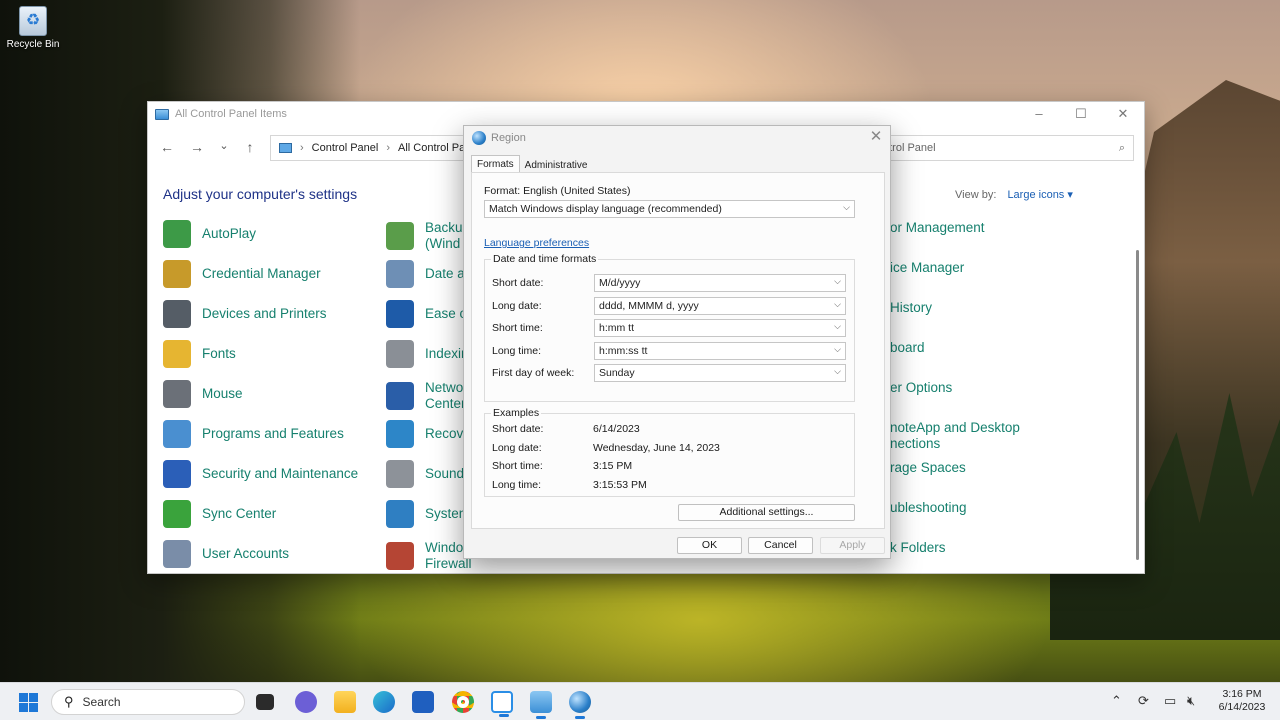  Describe the element at coordinates (656, 447) in the screenshot. I see `example-value: Wednesday, June 14, 2023` at that location.